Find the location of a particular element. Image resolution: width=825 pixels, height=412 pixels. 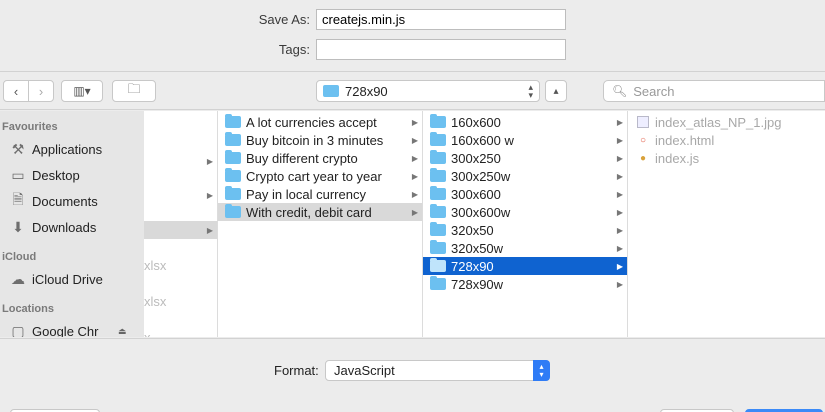

file-name: index.js is located at coordinates (677, 158).